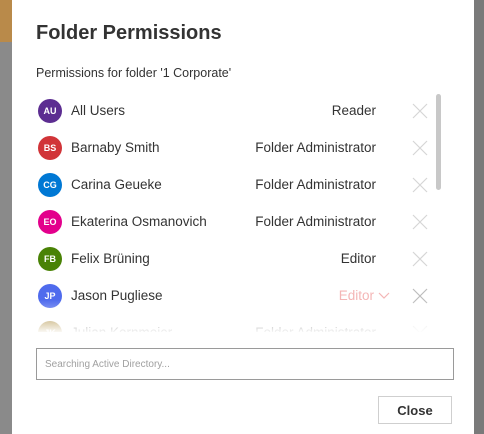  I want to click on dialog-title: Folder Permissions, so click(129, 33).